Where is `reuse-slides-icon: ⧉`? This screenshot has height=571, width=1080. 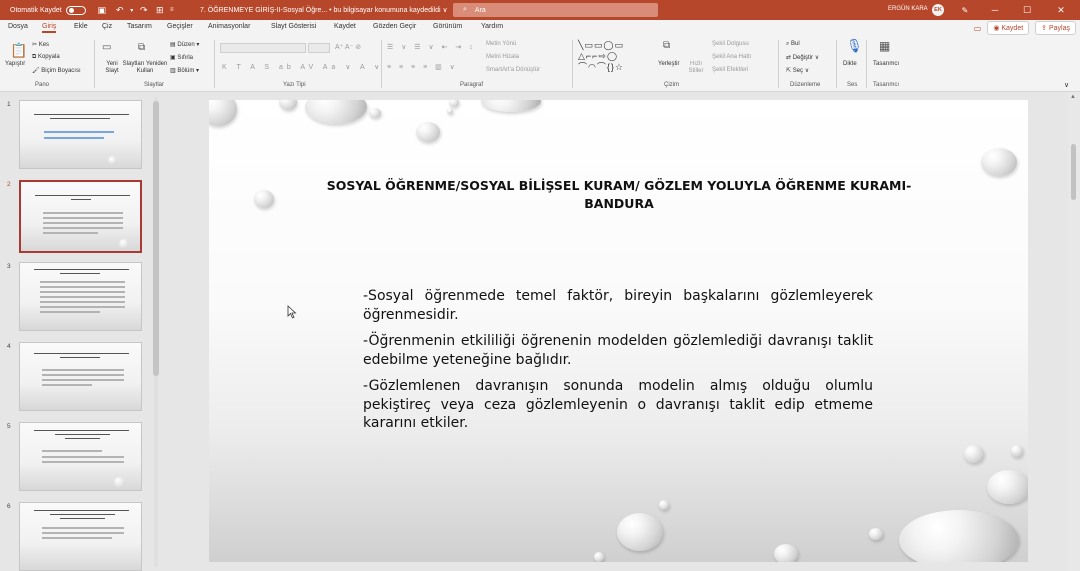
reuse-slides-icon: ⧉ is located at coordinates (141, 48).